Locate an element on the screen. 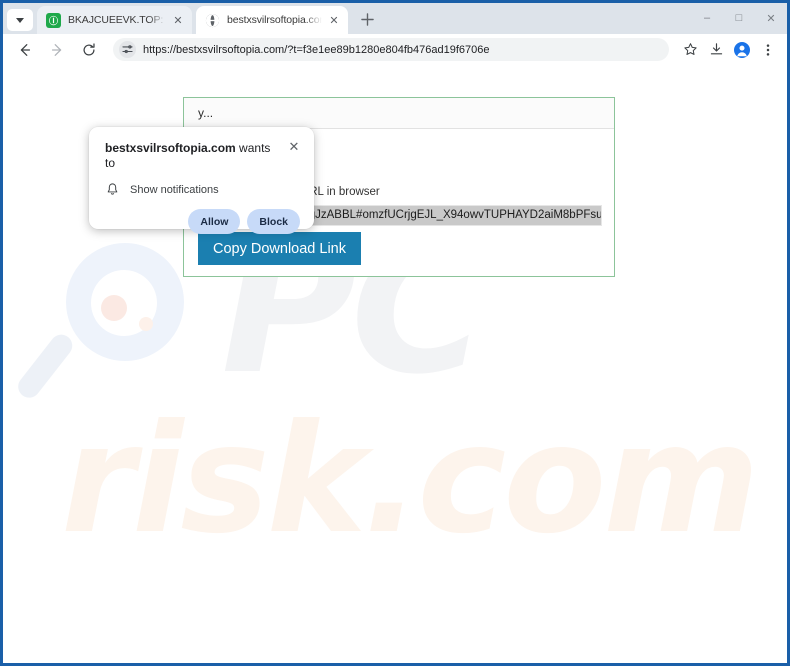 The width and height of the screenshot is (790, 666). permission-actions: Allow Block is located at coordinates (203, 221).